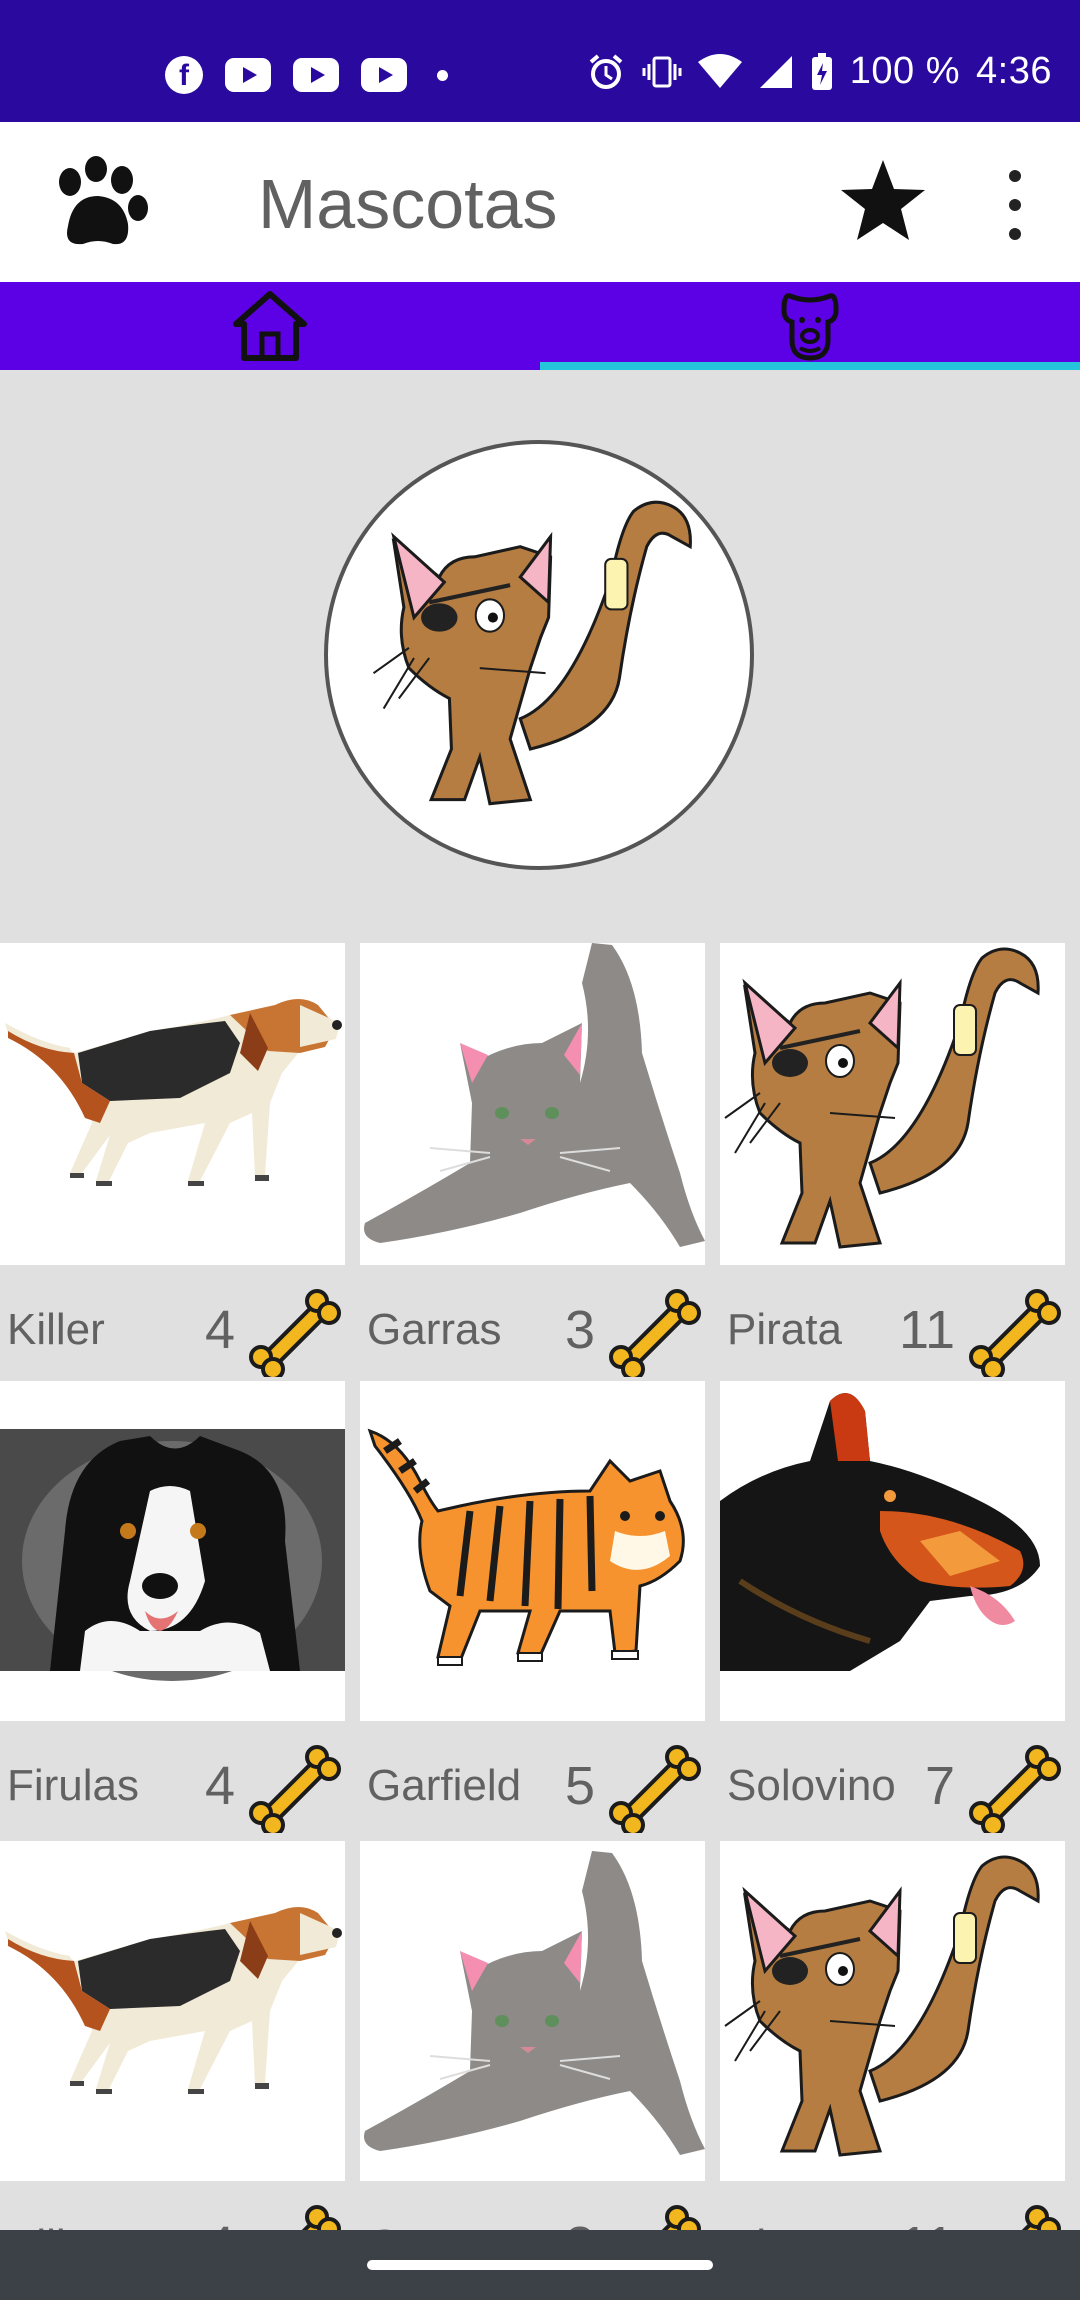  Describe the element at coordinates (444, 1785) in the screenshot. I see `pet-name: Garfield` at that location.